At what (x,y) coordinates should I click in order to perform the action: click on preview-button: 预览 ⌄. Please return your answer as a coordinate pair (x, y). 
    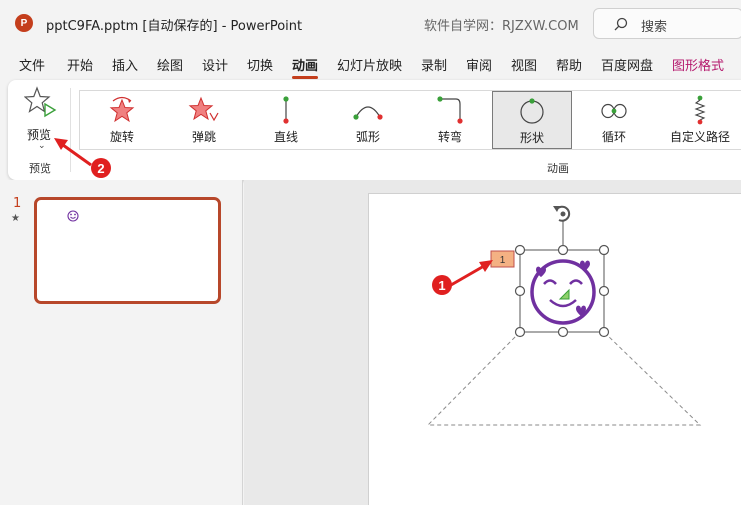
    Looking at the image, I should click on (41, 119).